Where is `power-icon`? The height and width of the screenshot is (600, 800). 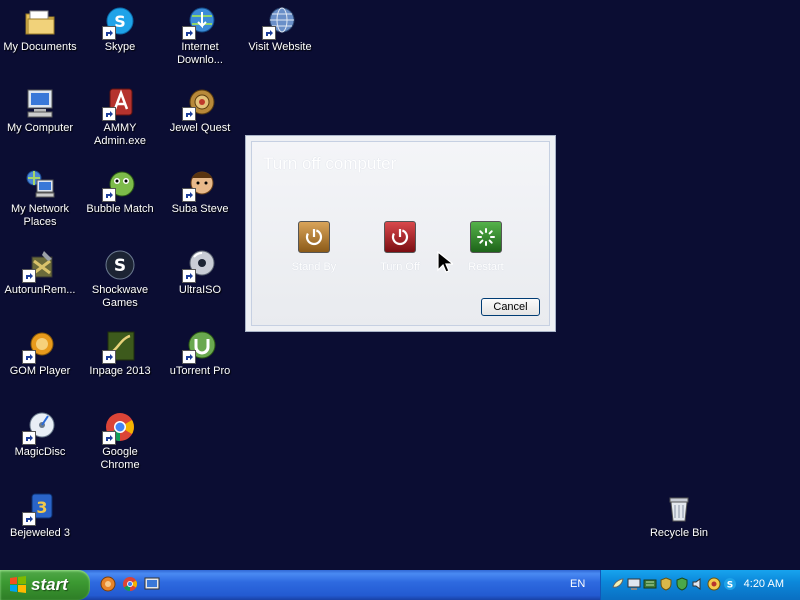
power-icon is located at coordinates (400, 237).